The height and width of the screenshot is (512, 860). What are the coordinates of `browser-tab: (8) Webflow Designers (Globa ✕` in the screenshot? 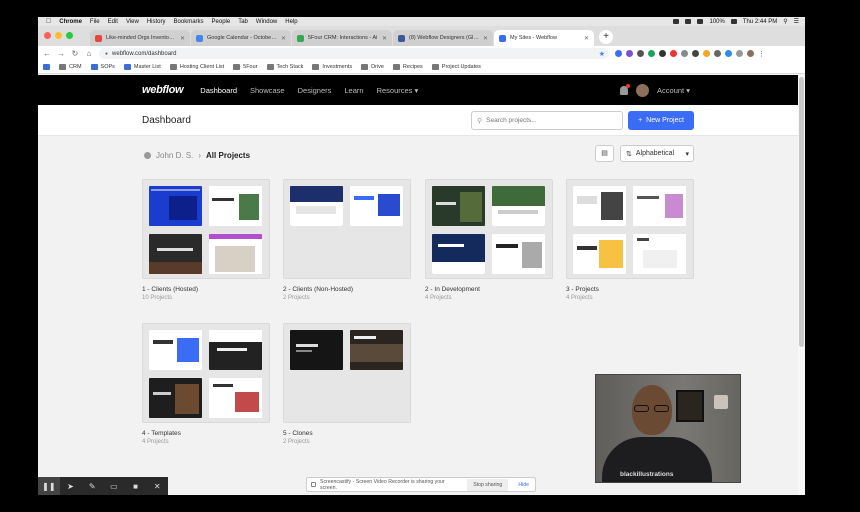 It's located at (443, 38).